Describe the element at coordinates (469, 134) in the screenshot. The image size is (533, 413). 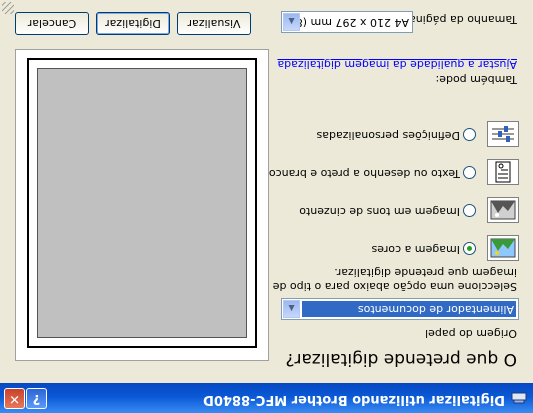
I see `option-custom-radio` at that location.